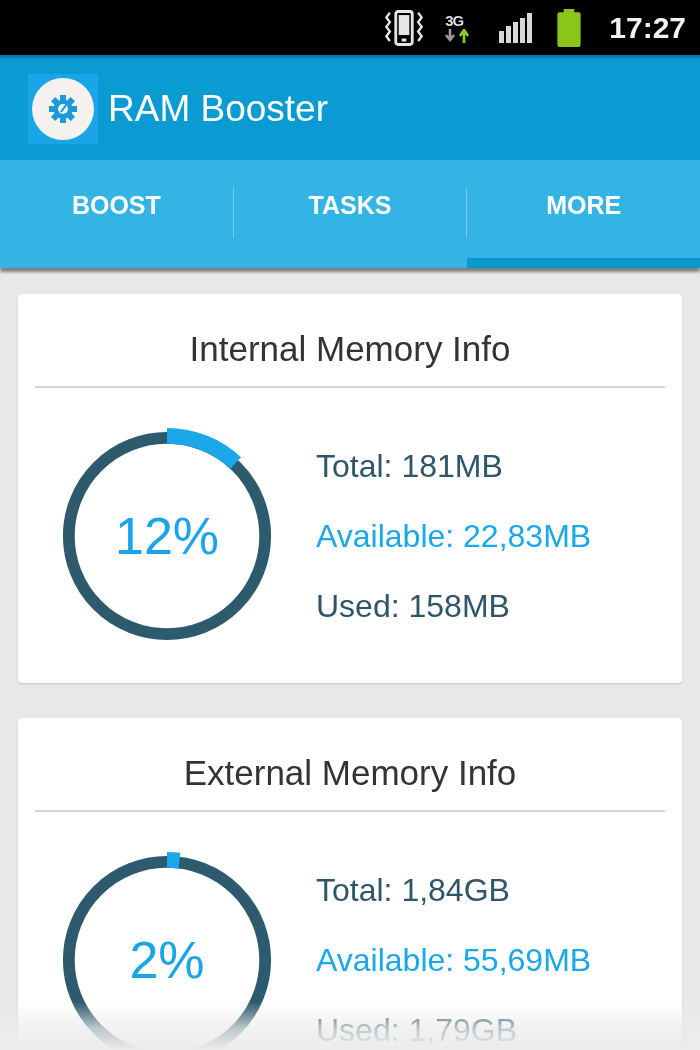 The height and width of the screenshot is (1050, 700). Describe the element at coordinates (647, 27) in the screenshot. I see `status-time: 17:27` at that location.